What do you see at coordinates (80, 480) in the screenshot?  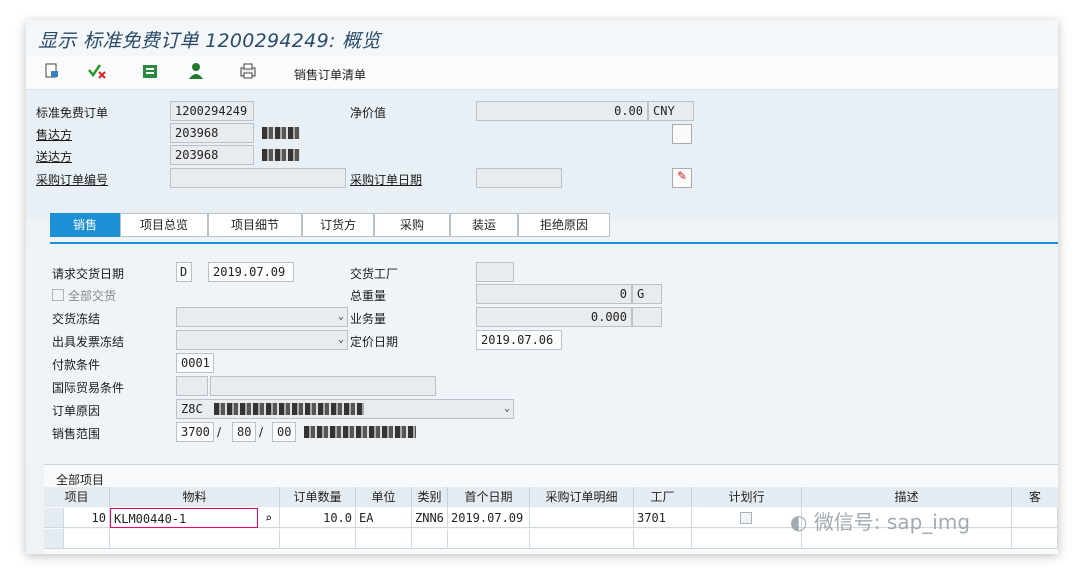 I see `items-table-title: 全部项目` at bounding box center [80, 480].